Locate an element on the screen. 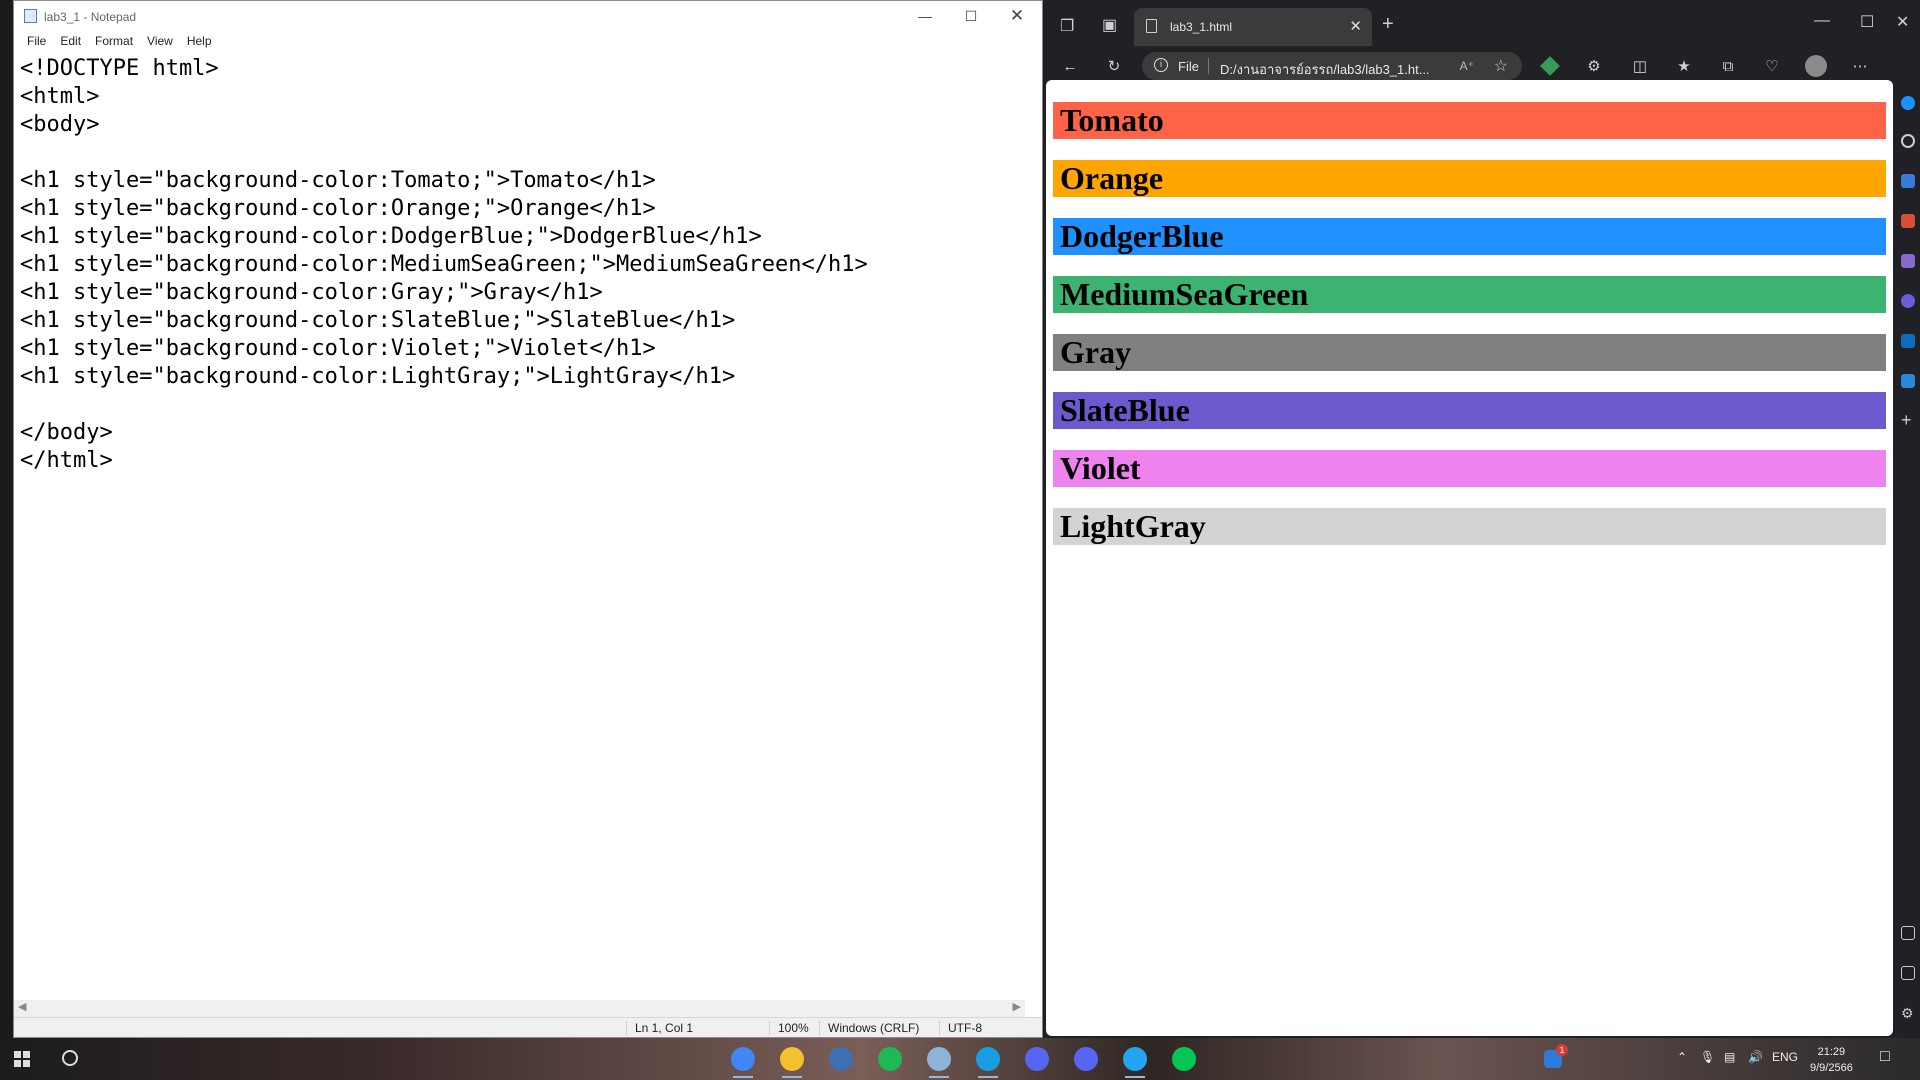 This screenshot has height=1080, width=1920. vscode-icon-glyph is located at coordinates (1135, 1059).